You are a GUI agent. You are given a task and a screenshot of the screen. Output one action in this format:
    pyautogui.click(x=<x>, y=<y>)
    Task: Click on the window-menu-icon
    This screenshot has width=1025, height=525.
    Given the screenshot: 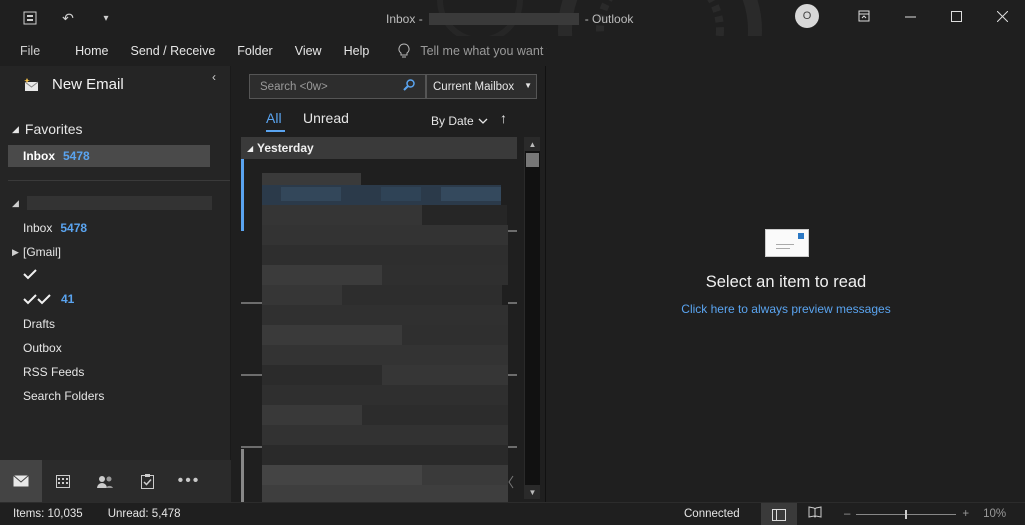 What is the action you would take?
    pyautogui.click(x=30, y=18)
    